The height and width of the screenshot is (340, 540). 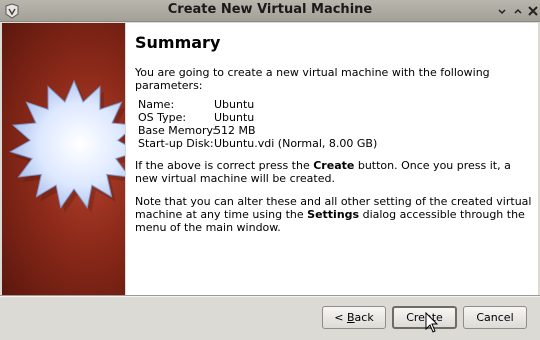 I want to click on cancel-button: Cancel, so click(x=495, y=317).